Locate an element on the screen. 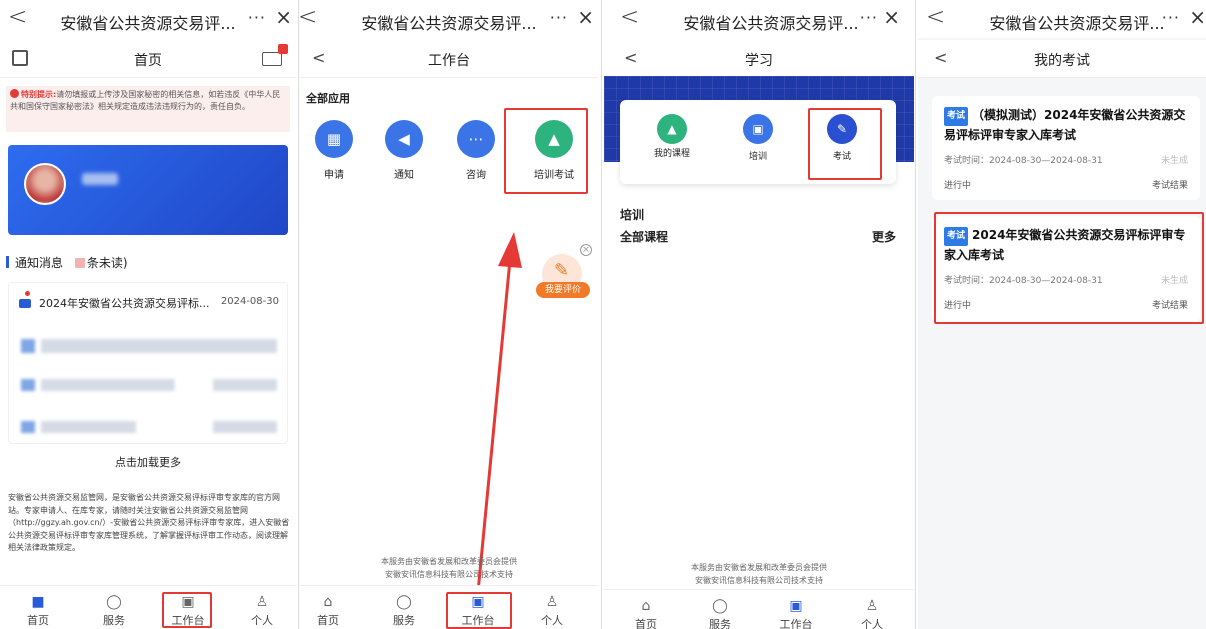 The height and width of the screenshot is (629, 1206). menu-my-courses: ▲ 我的课程 is located at coordinates (672, 137).